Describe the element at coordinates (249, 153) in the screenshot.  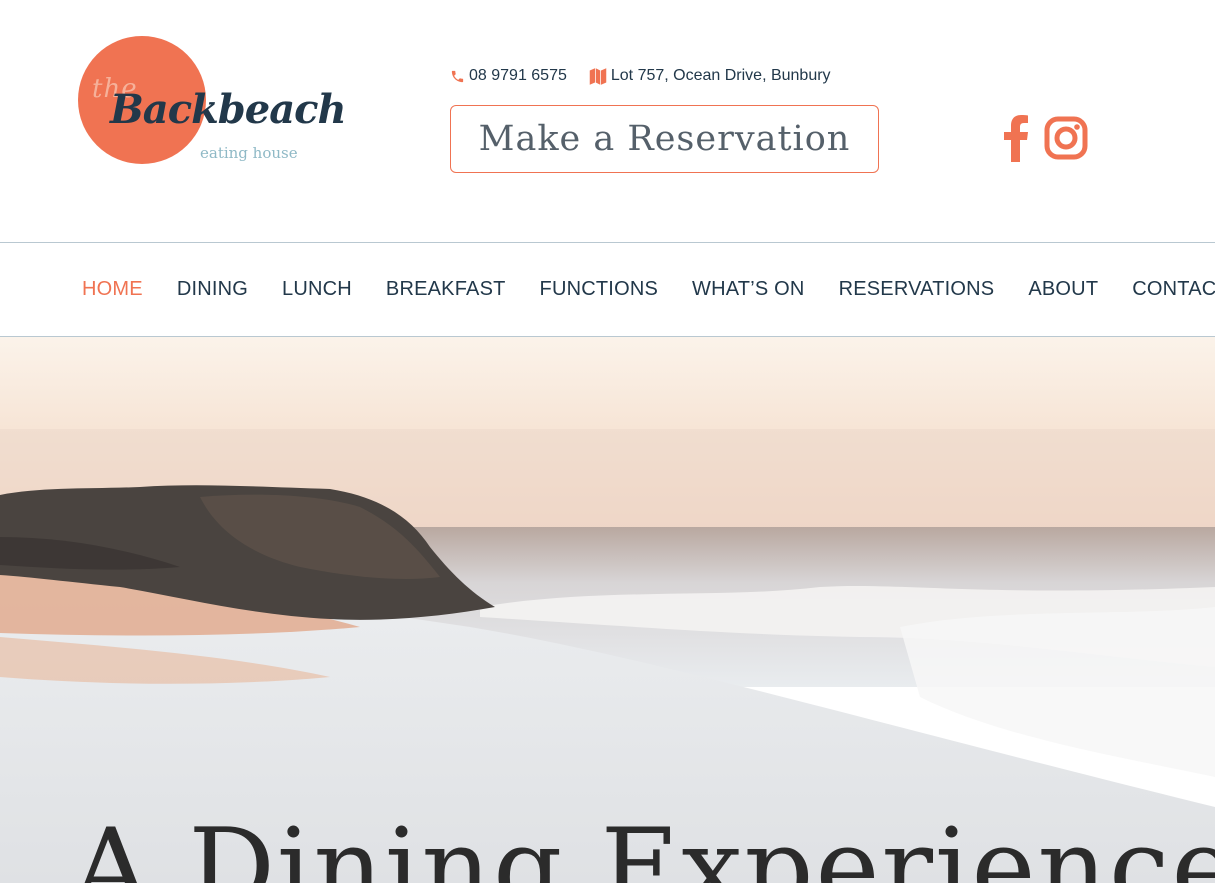
I see `logo-subtitle-text: eating house` at that location.